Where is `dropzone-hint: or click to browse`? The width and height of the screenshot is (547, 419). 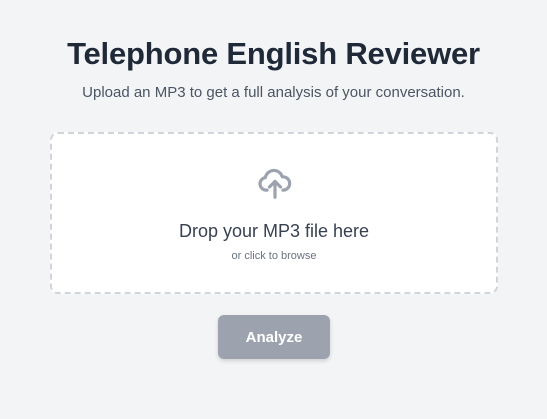
dropzone-hint: or click to browse is located at coordinates (274, 256).